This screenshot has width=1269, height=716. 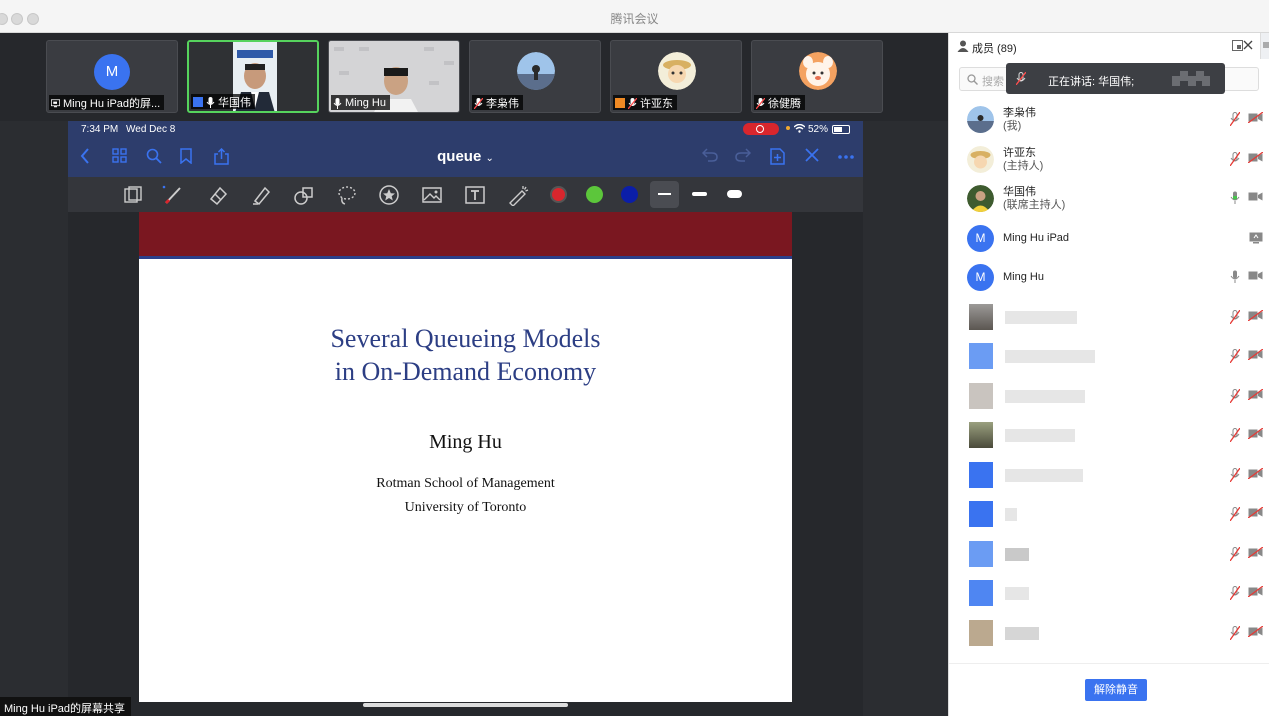 What do you see at coordinates (1237, 45) in the screenshot?
I see `pop-out-icon` at bounding box center [1237, 45].